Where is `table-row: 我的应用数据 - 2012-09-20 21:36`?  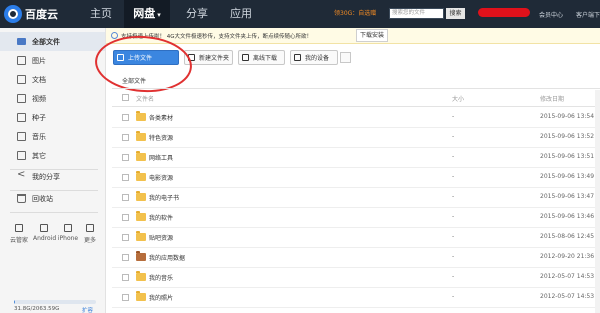 table-row: 我的应用数据 - 2012-09-20 21:36 is located at coordinates (356, 258).